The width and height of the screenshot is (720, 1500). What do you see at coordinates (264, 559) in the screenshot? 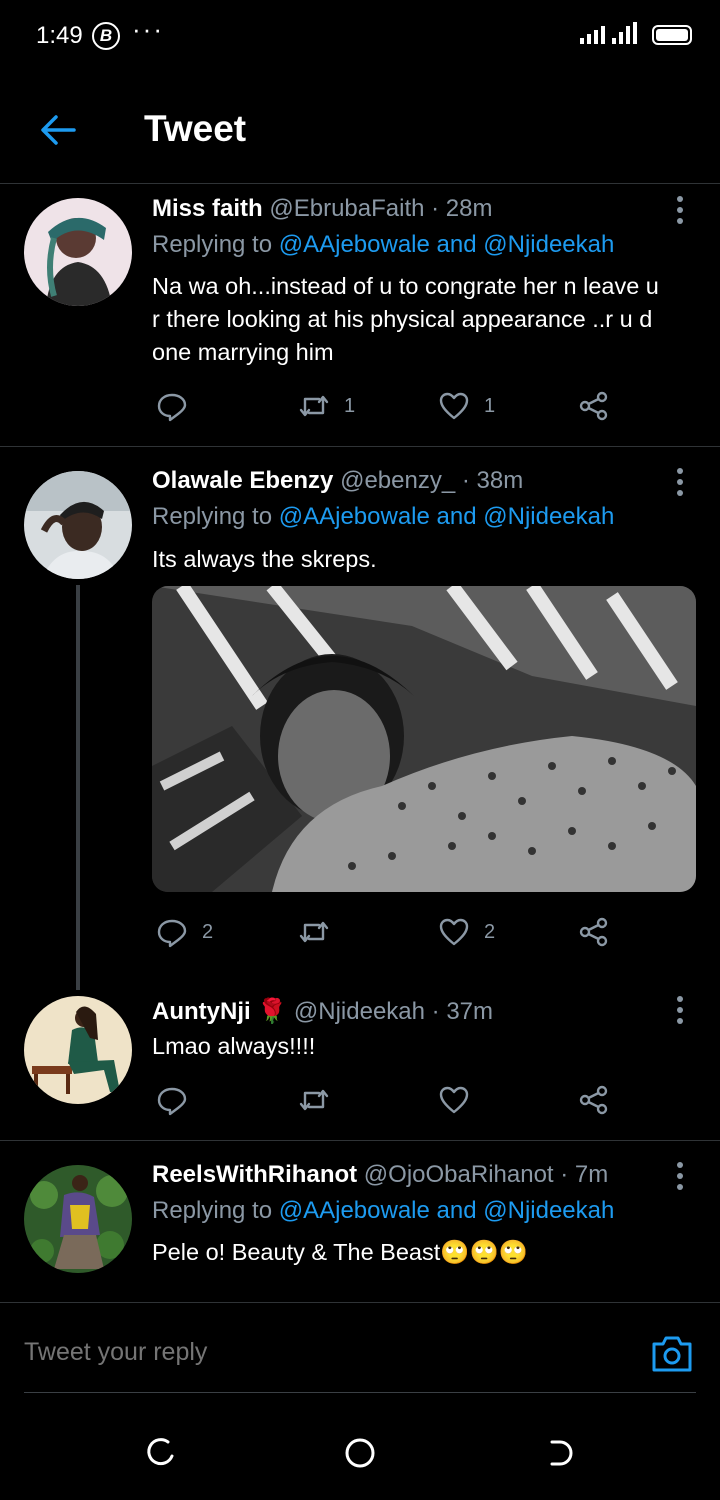
I see `tweet-text: Its always the skreps.` at bounding box center [264, 559].